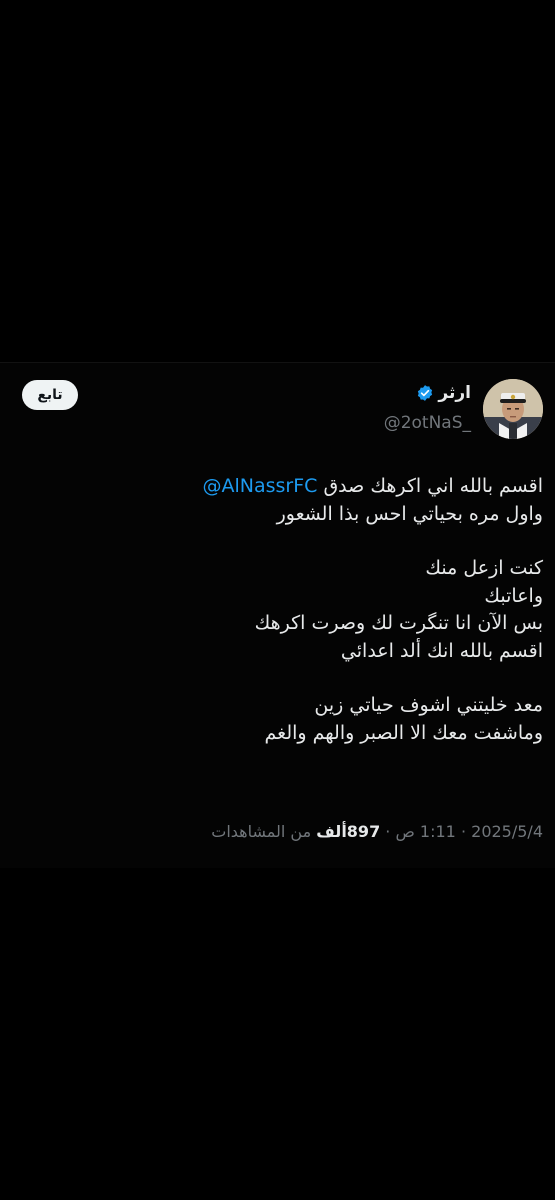  I want to click on tweet-metadata: 2025/5/4 · 1:11 ص · 897ألف من المشاهدات, so click(377, 831).